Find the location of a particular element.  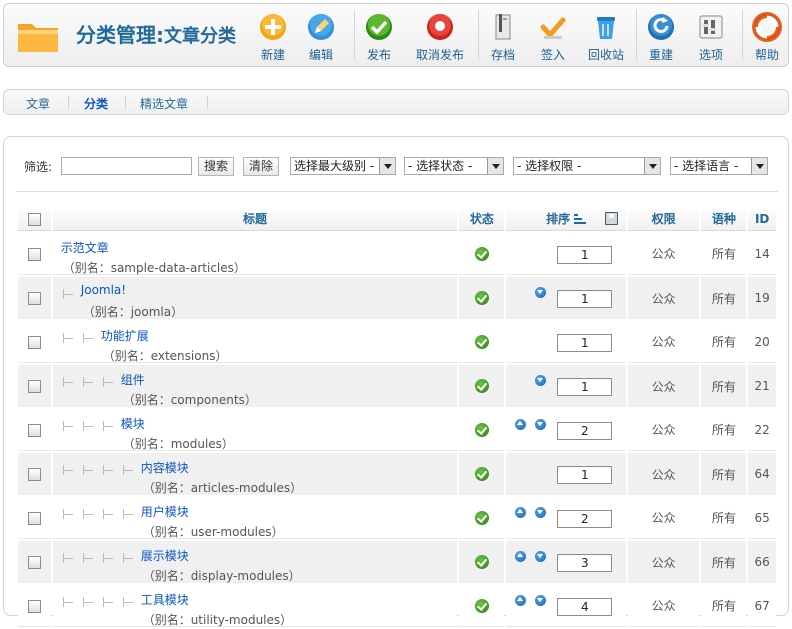

column-header-title: 标题 is located at coordinates (255, 219).